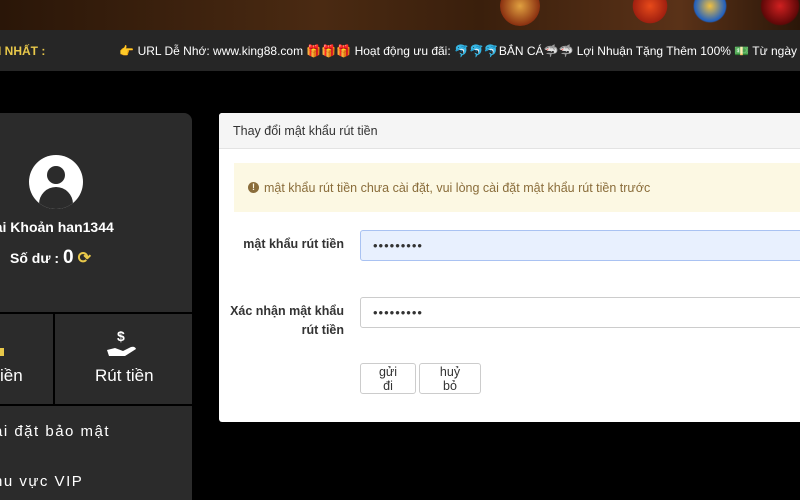 The image size is (800, 500). Describe the element at coordinates (35, 258) in the screenshot. I see `balance-label: Số dư :` at that location.